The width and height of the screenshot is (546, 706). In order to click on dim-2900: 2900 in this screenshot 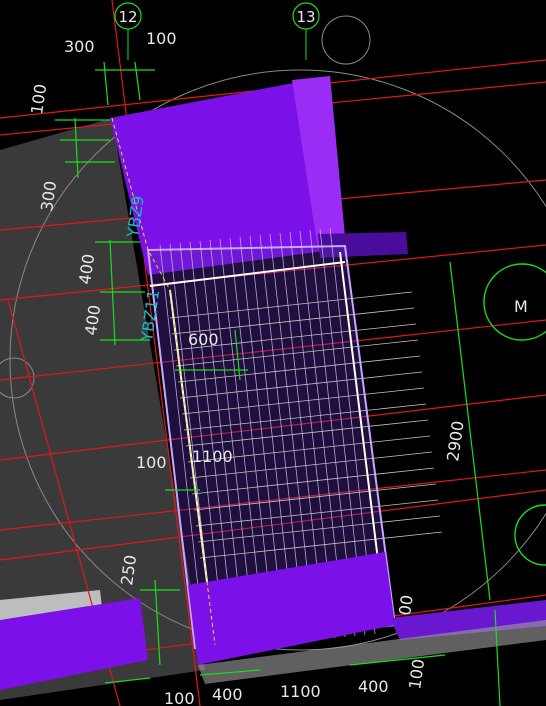, I will do `click(455, 441)`.